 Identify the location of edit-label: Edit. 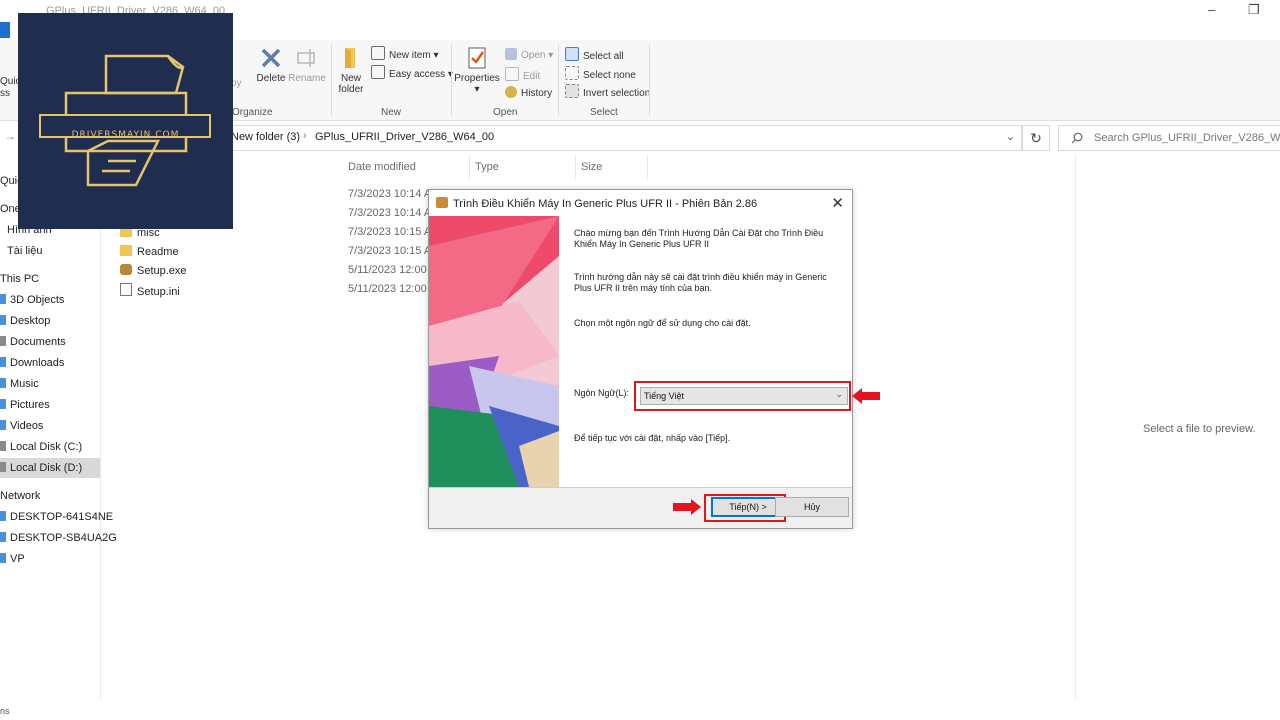
(532, 76).